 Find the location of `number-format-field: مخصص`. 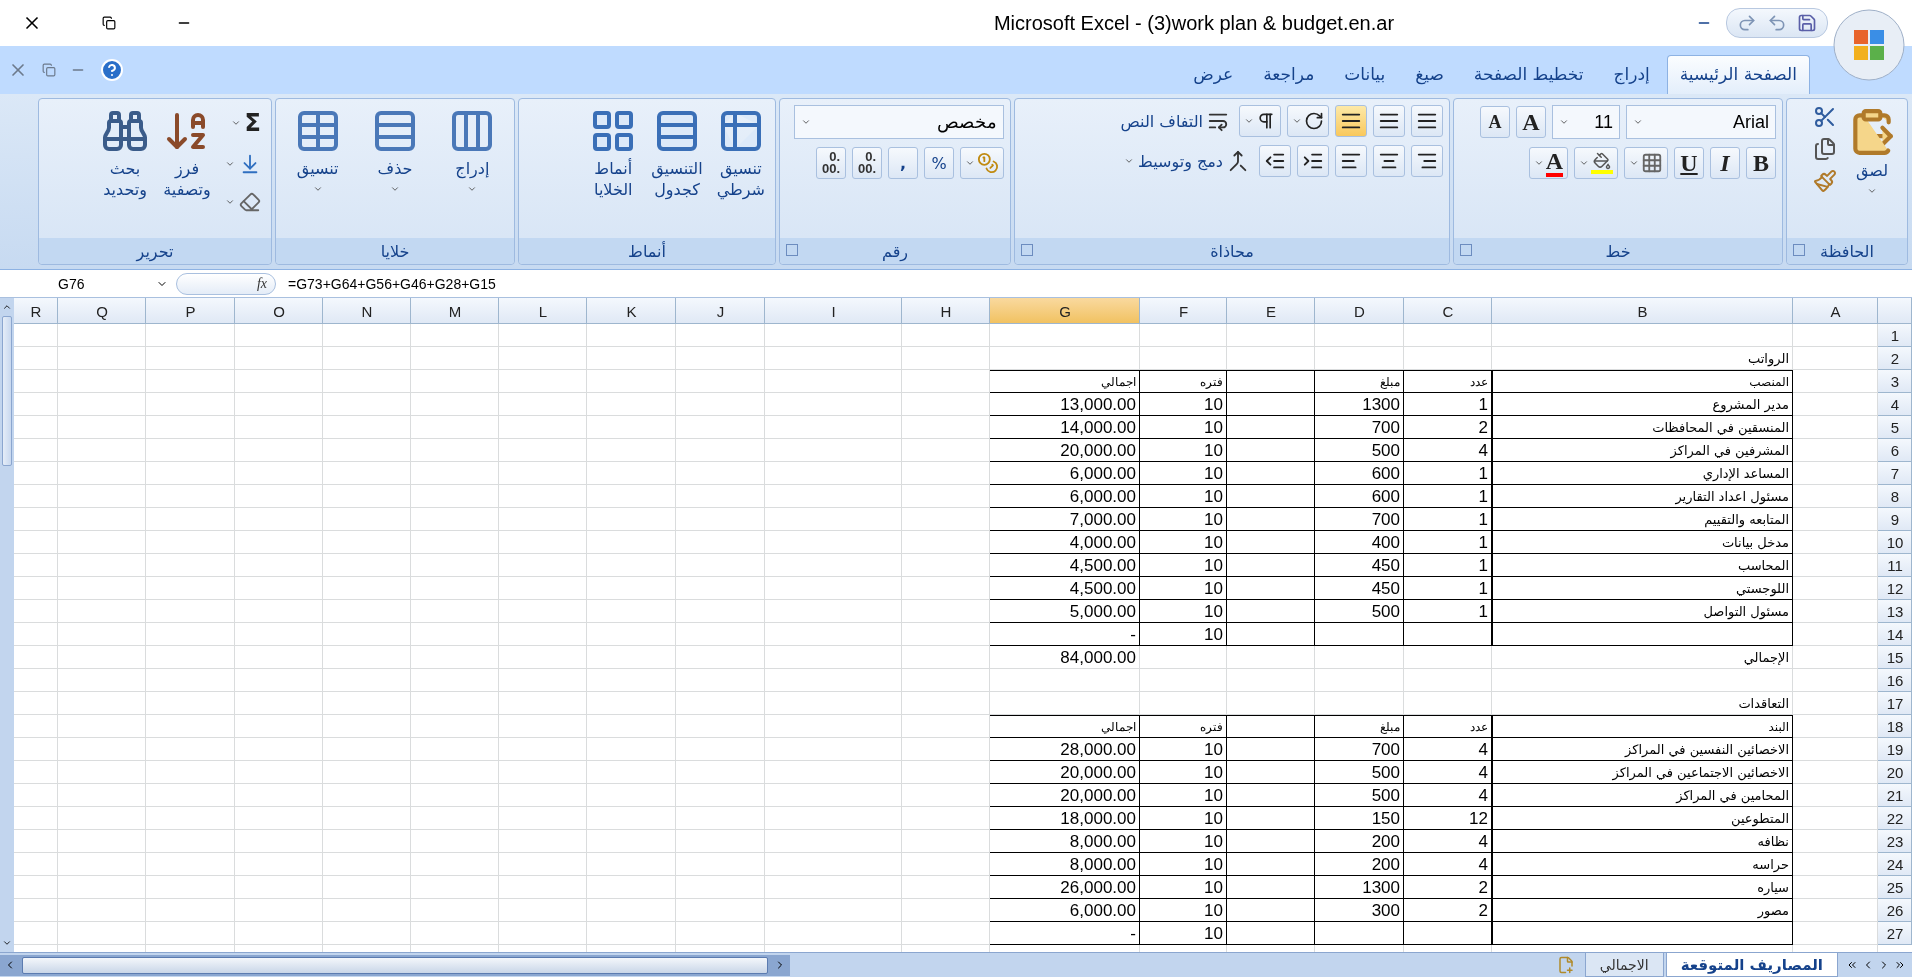

number-format-field: مخصص is located at coordinates (899, 122).